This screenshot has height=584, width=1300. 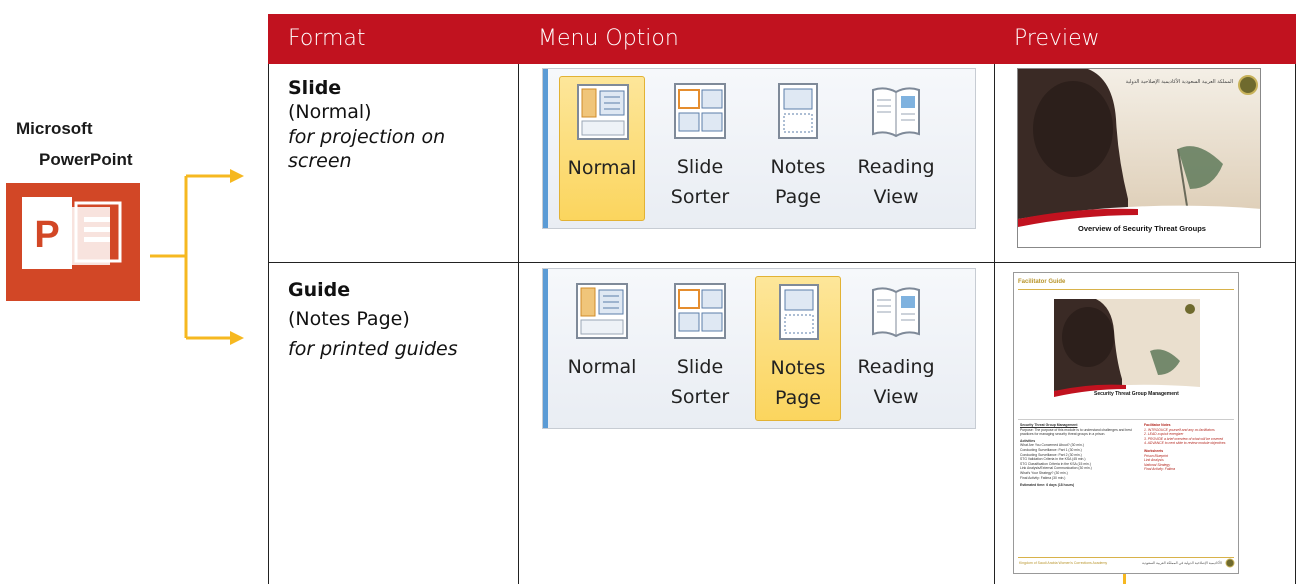 What do you see at coordinates (349, 319) in the screenshot?
I see `format-mode: (Notes Page)` at bounding box center [349, 319].